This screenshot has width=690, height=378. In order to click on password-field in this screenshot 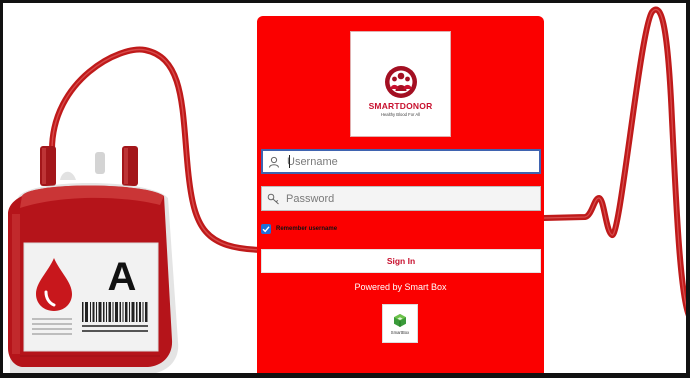, I will do `click(401, 198)`.